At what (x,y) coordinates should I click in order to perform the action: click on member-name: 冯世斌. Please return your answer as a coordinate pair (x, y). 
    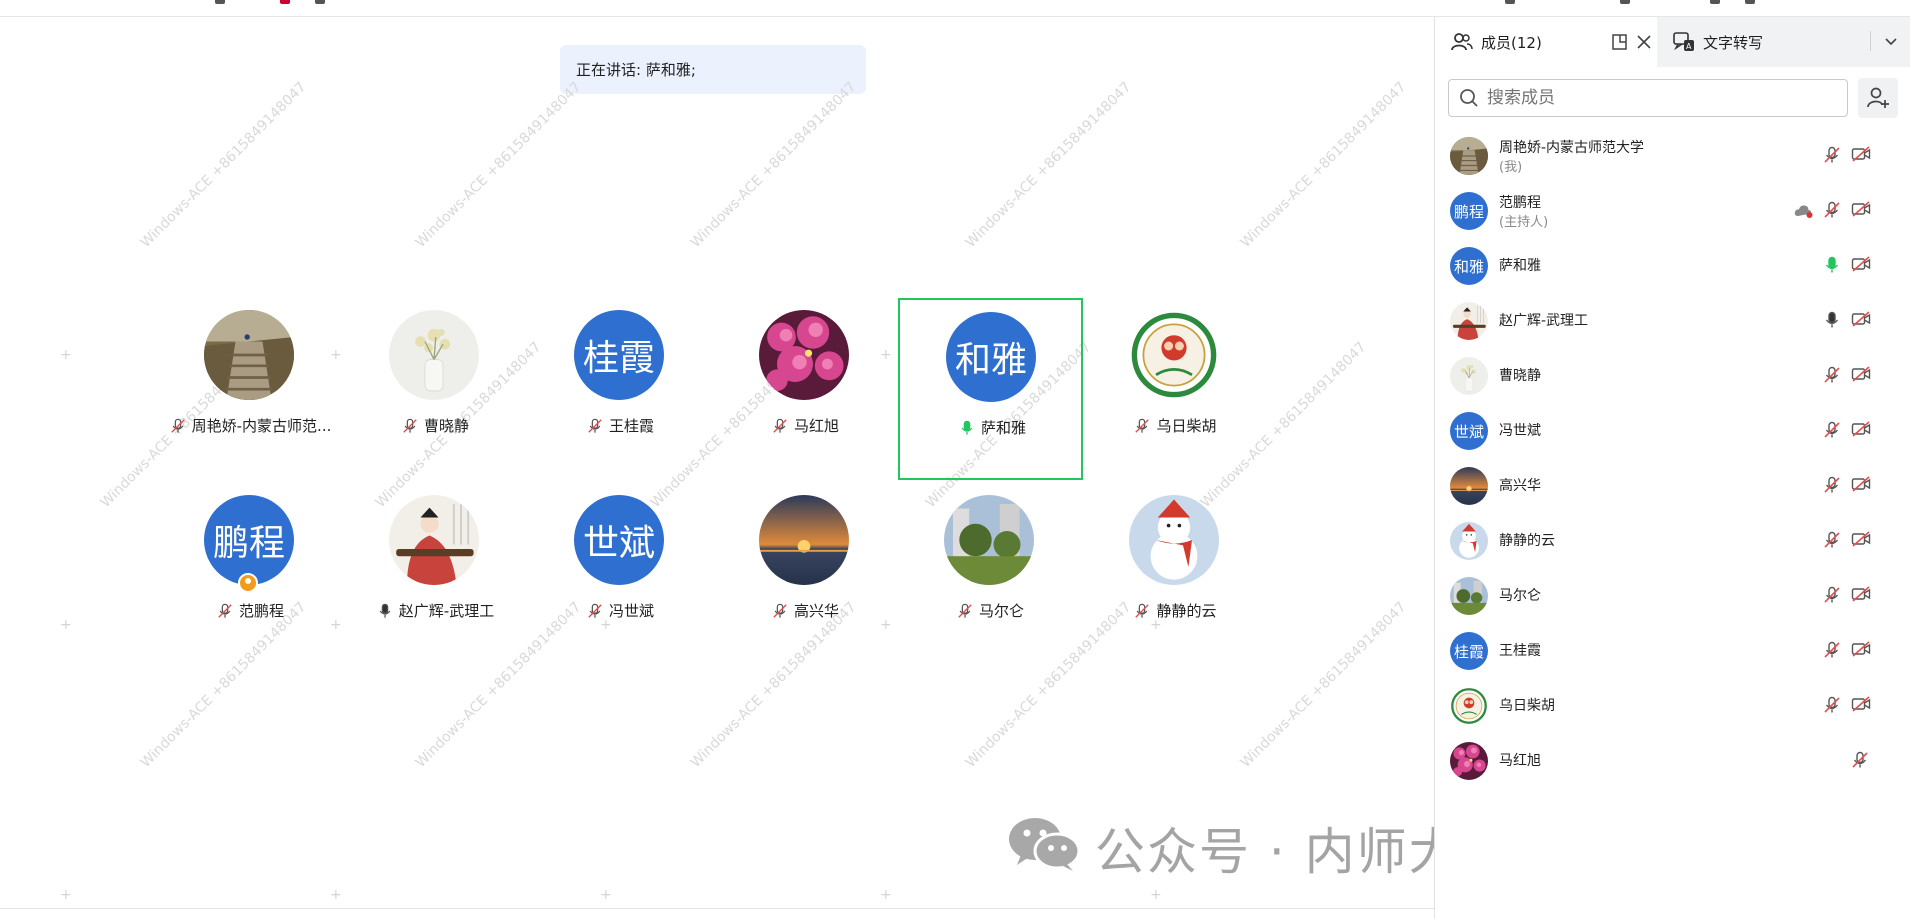
    Looking at the image, I should click on (1520, 431).